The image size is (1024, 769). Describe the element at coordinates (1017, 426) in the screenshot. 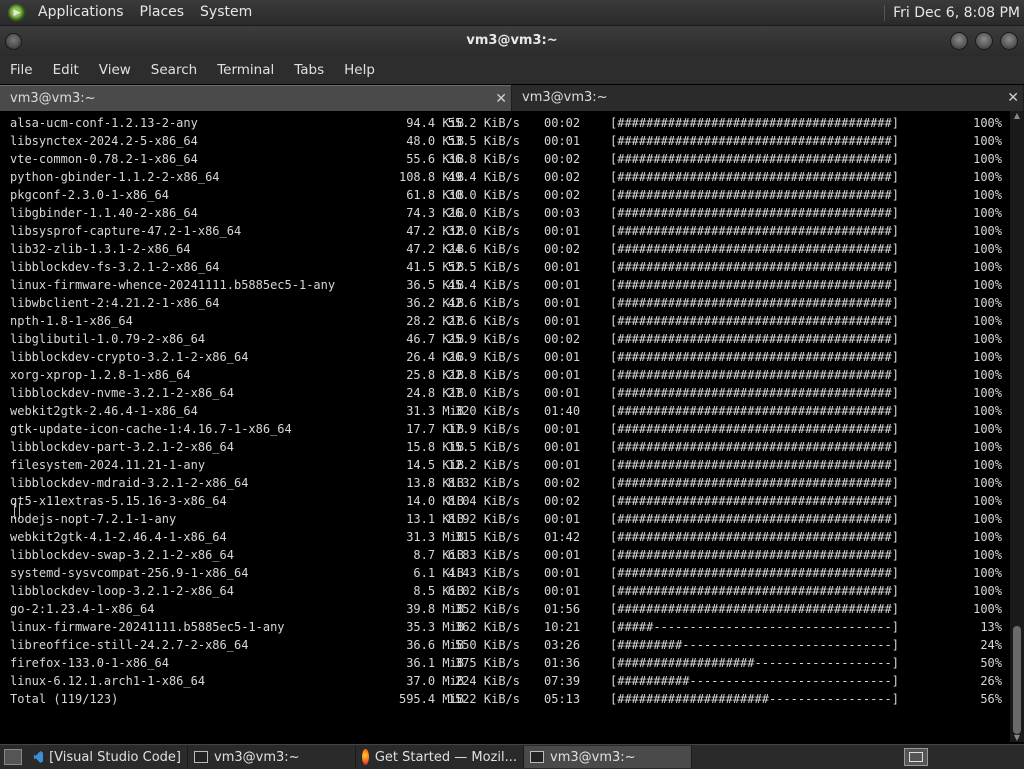

I see `terminal-scrollbar: ▲ ▼` at that location.